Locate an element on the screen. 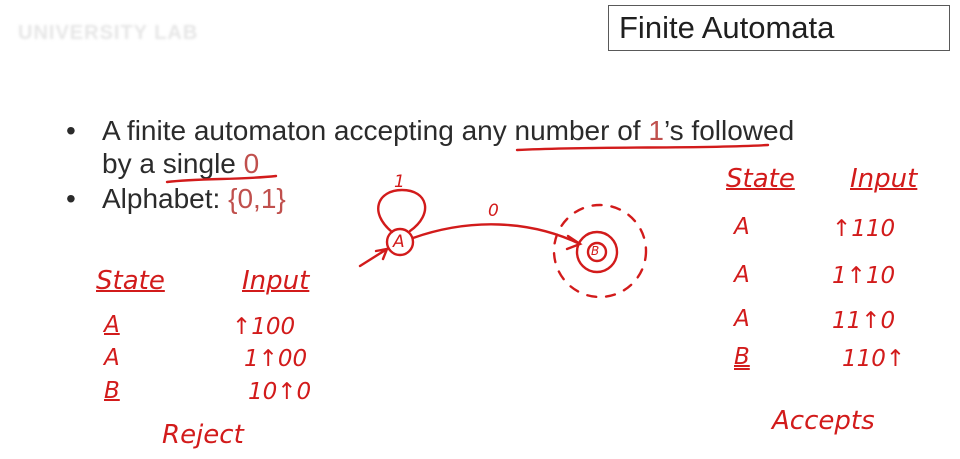  left-row-2-state: A is located at coordinates (112, 358).